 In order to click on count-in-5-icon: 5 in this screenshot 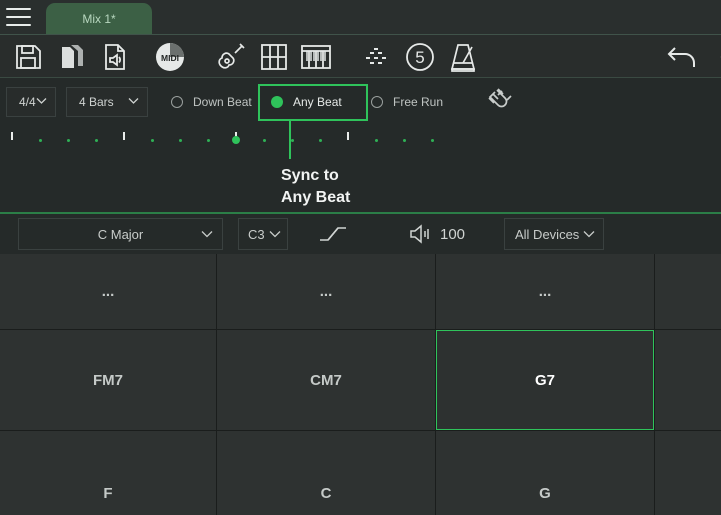, I will do `click(420, 57)`.